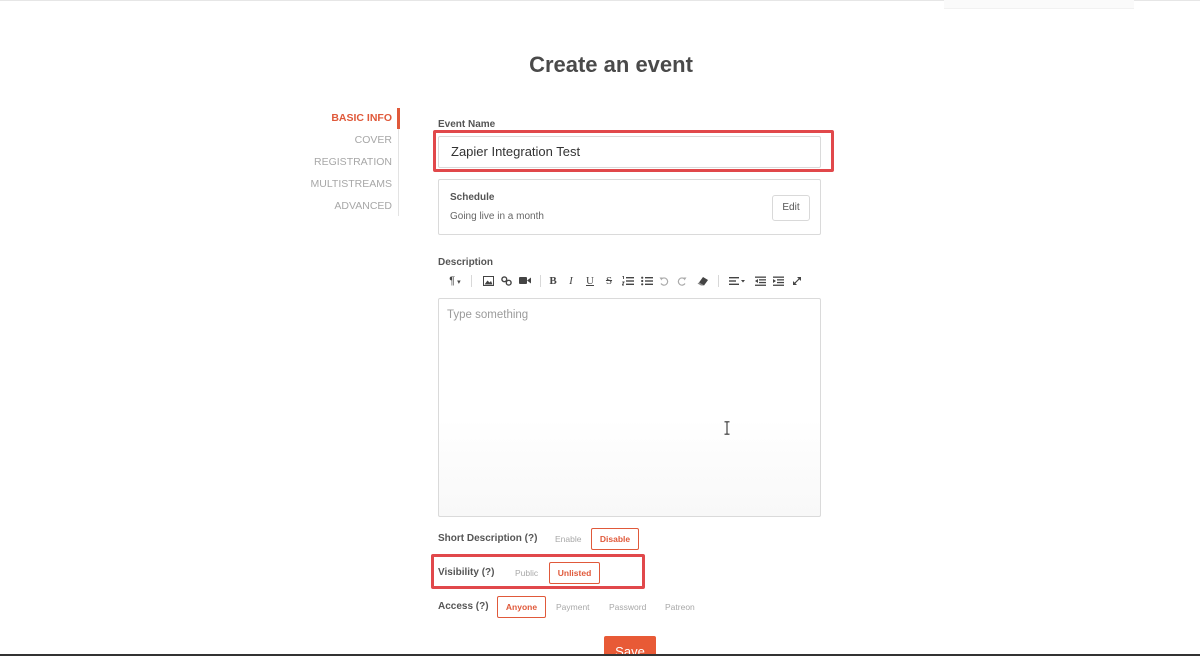 The width and height of the screenshot is (1200, 656). What do you see at coordinates (337, 206) in the screenshot?
I see `nav-item-advanced: ADVANCED` at bounding box center [337, 206].